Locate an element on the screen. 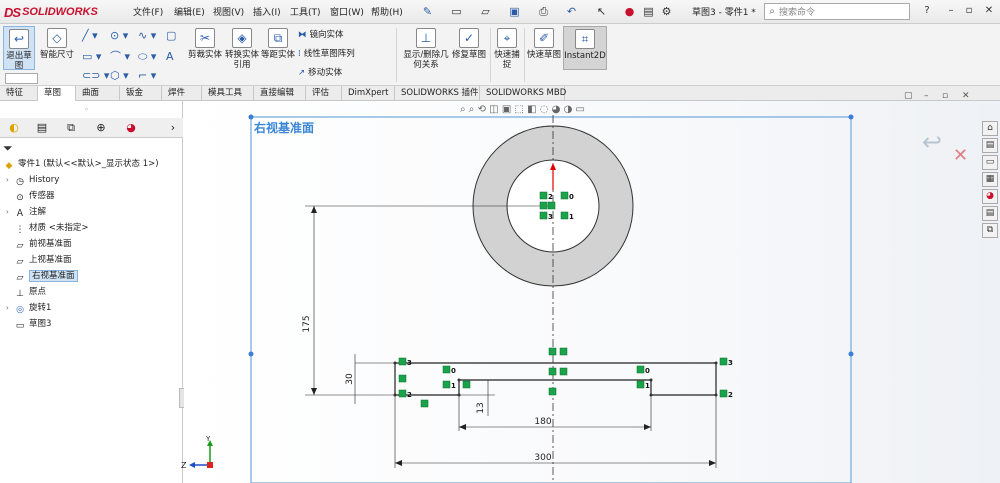 Image resolution: width=1000 pixels, height=483 pixels. dim-13-label: 13 is located at coordinates (481, 407).